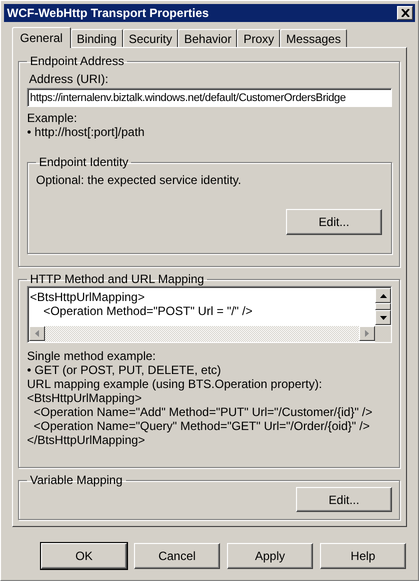  What do you see at coordinates (203, 412) in the screenshot?
I see `help-text: <Operation Name="Add" Method="PUT" Url="/Customer/{id}" />` at bounding box center [203, 412].